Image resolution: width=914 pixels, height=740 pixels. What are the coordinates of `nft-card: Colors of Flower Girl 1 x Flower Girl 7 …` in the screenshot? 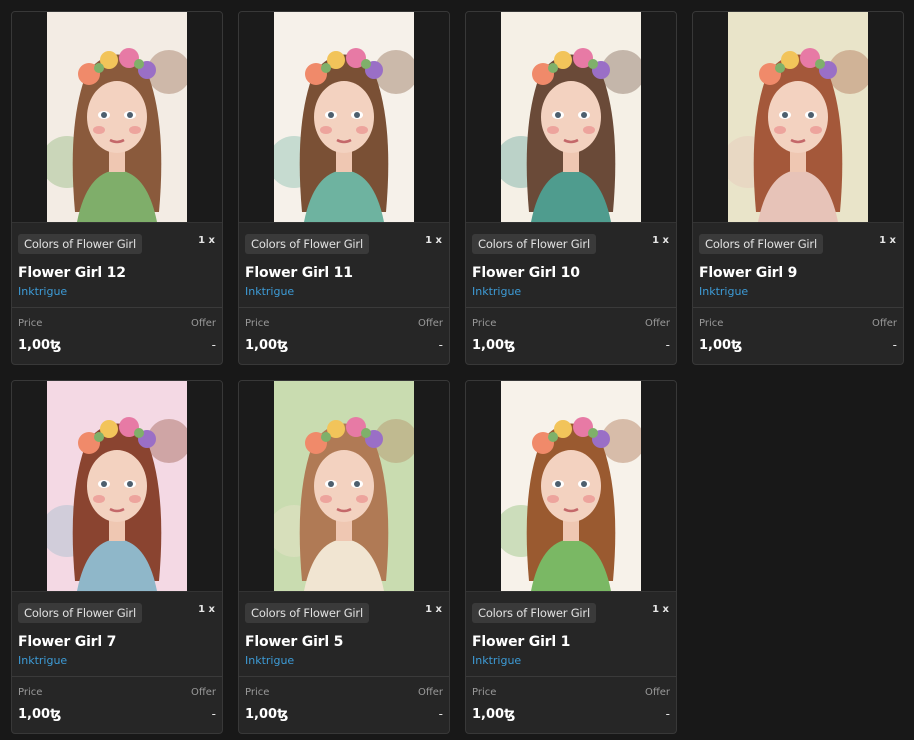 It's located at (117, 557).